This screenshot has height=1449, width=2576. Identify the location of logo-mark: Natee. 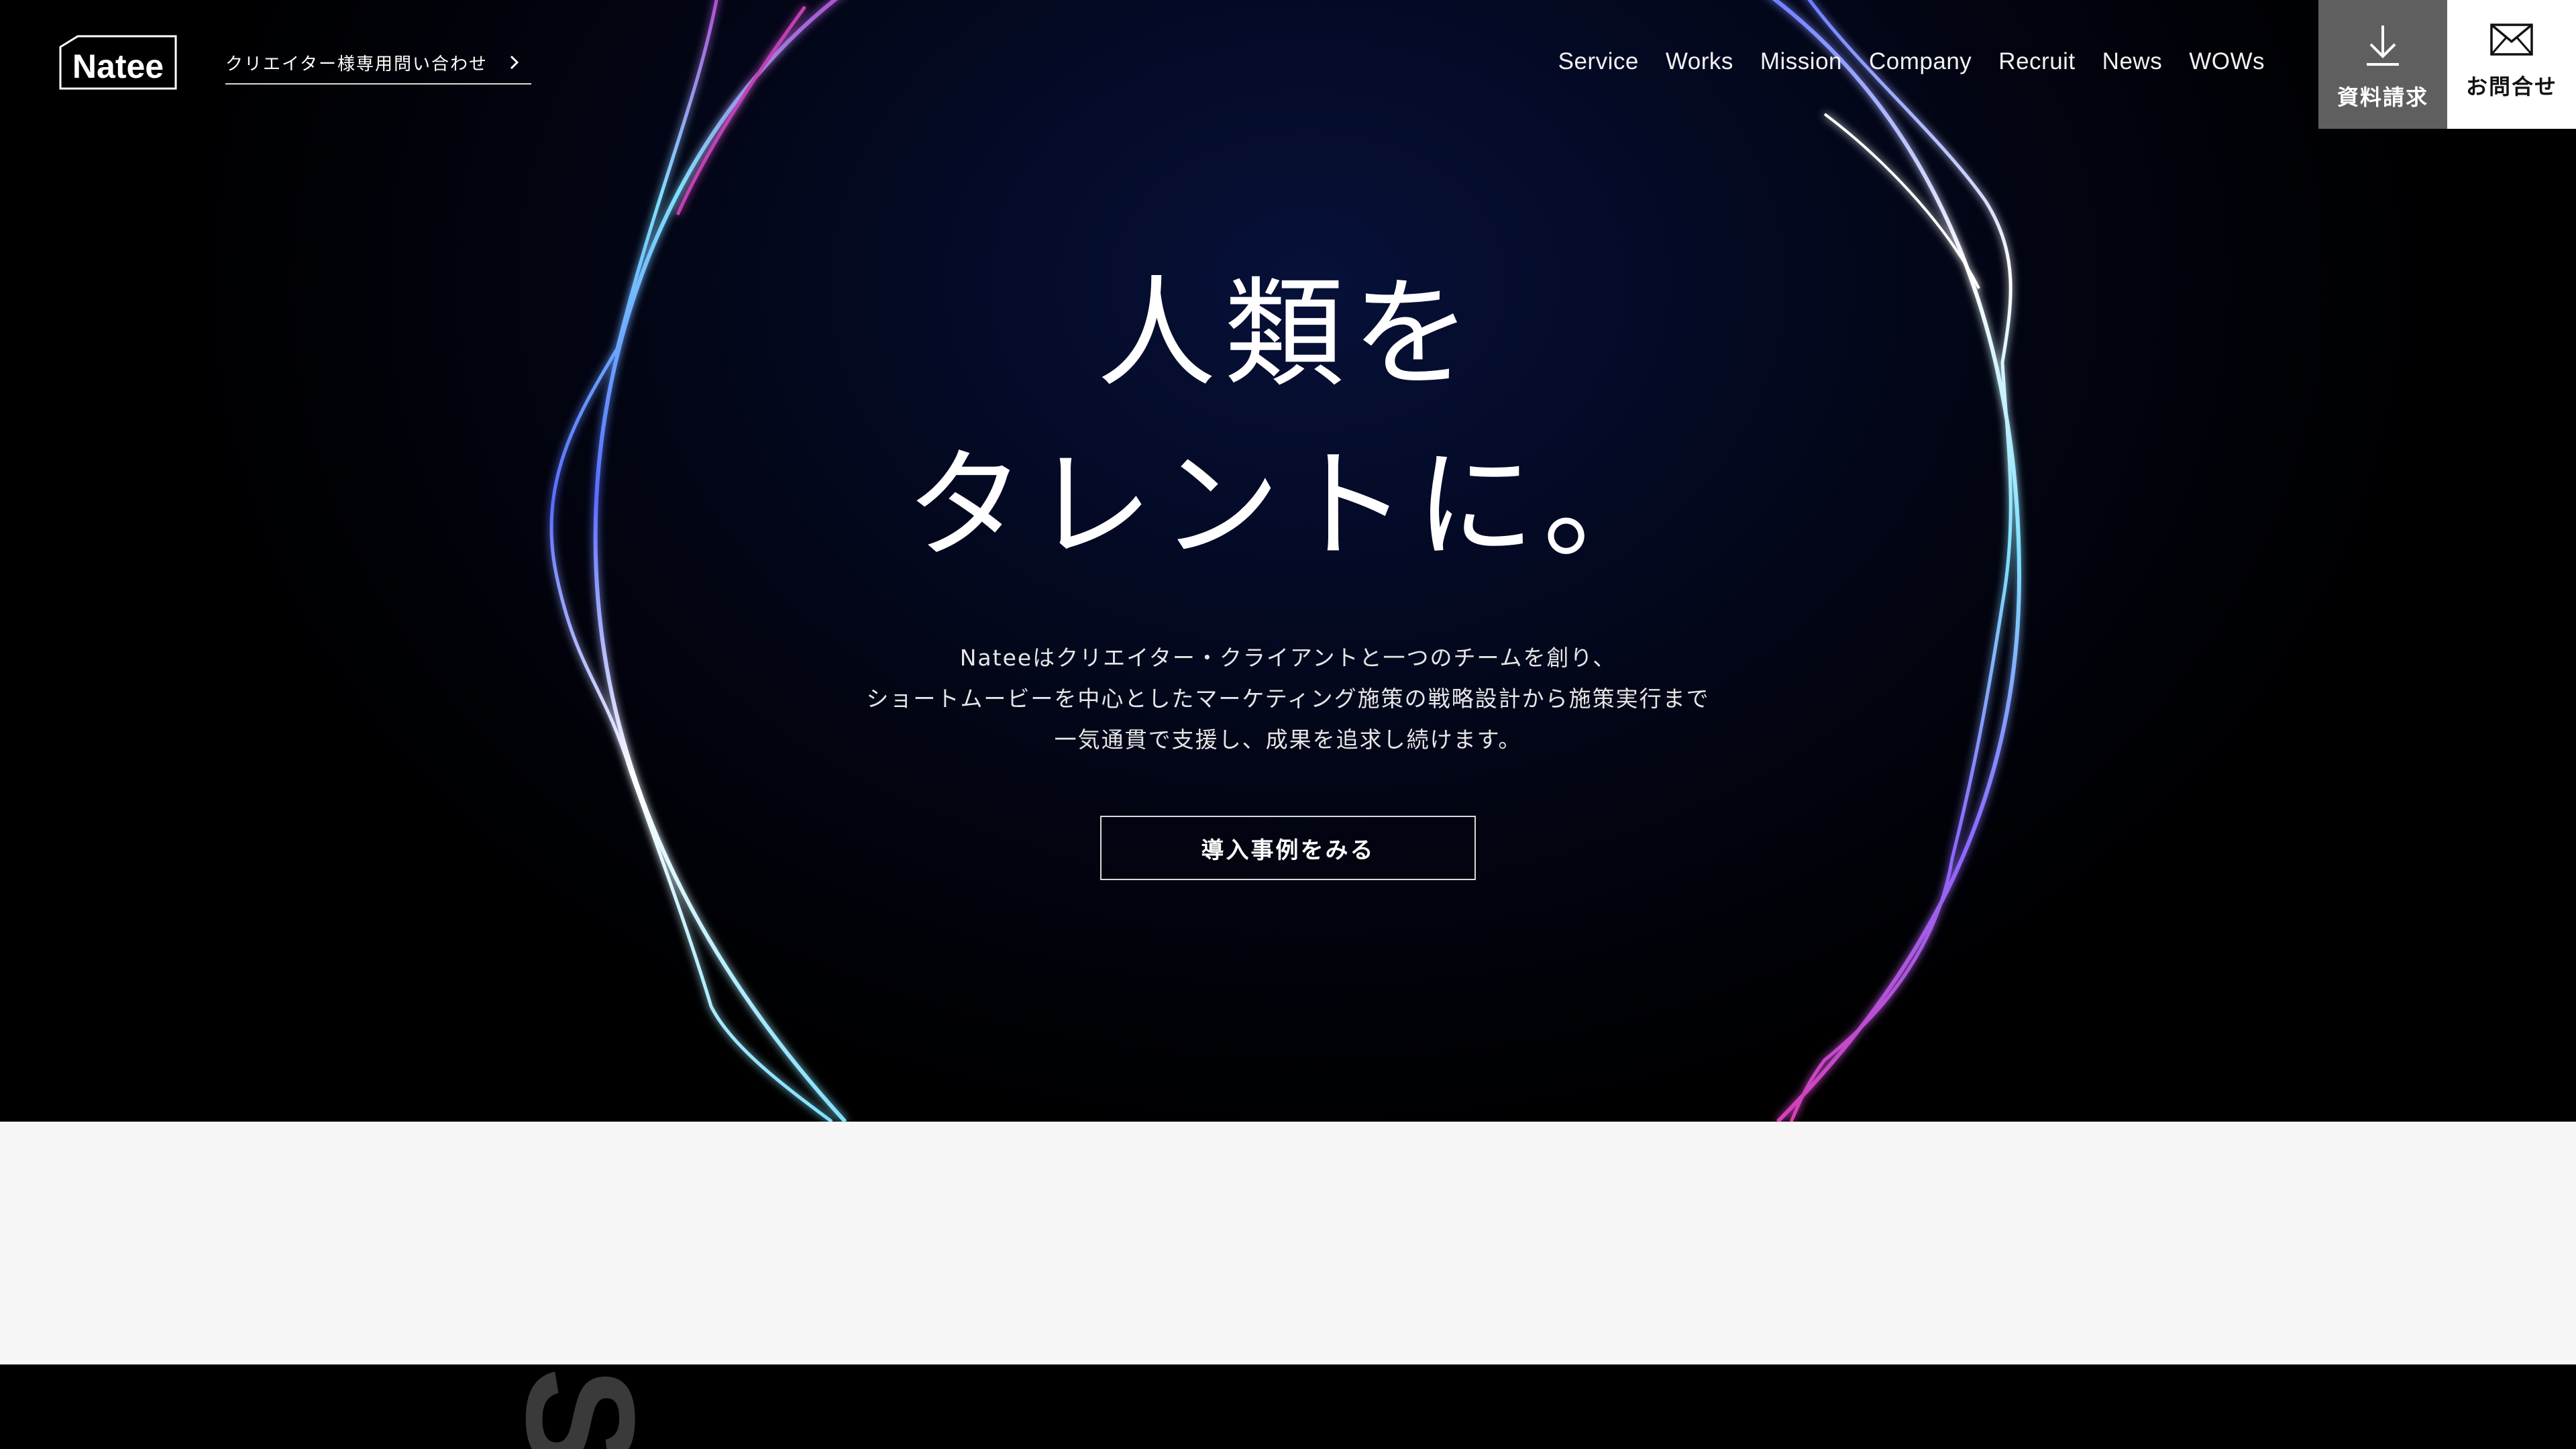
(118, 62).